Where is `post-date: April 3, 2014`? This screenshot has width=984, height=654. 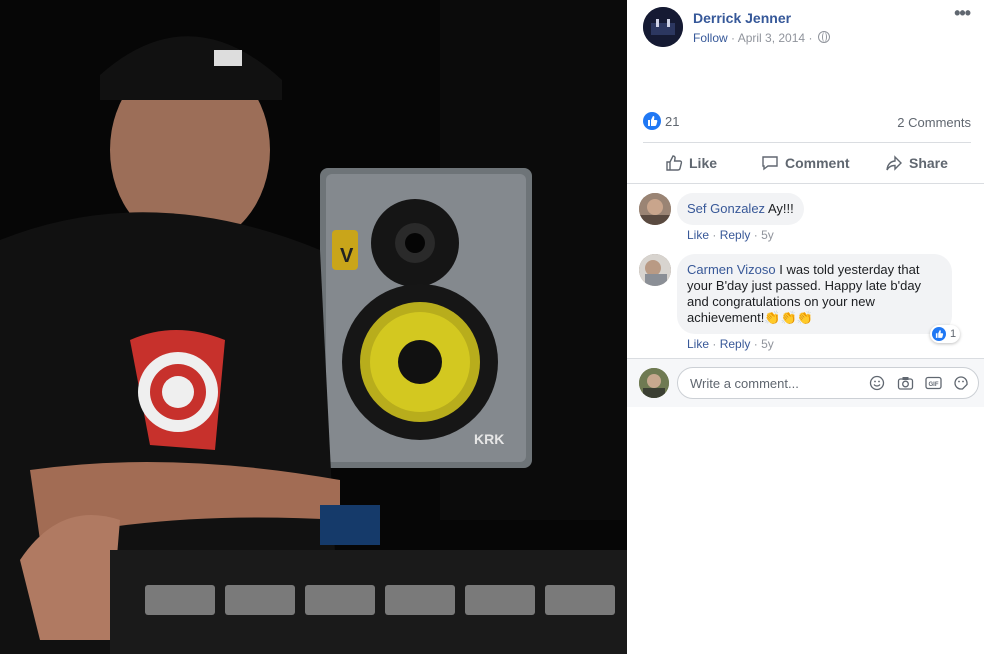
post-date: April 3, 2014 is located at coordinates (771, 38).